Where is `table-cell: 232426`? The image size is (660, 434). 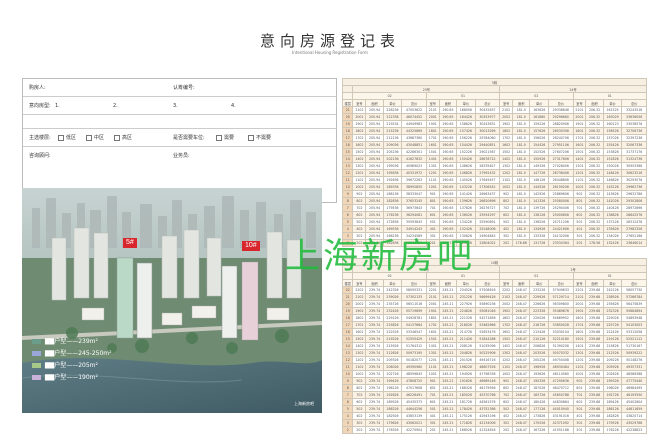
table-cell: 232426 is located at coordinates (392, 311).